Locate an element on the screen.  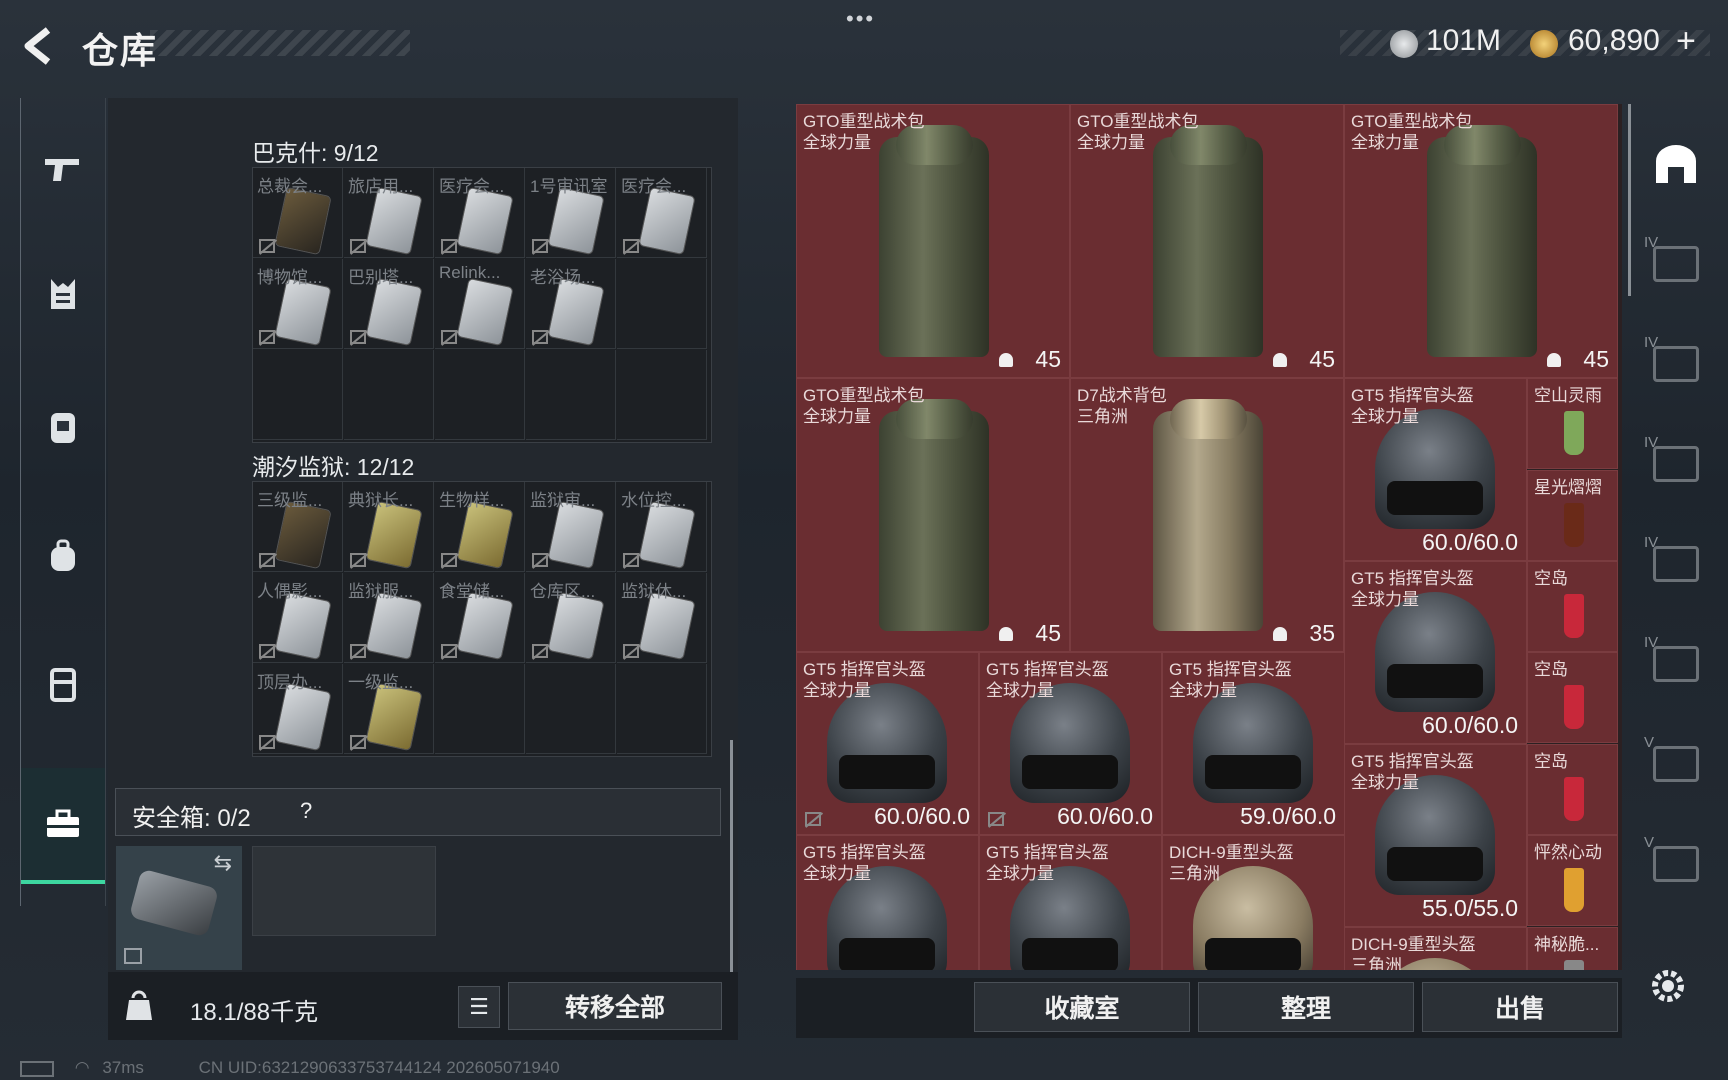
item-faction: 全球力量 is located at coordinates (1385, 782).